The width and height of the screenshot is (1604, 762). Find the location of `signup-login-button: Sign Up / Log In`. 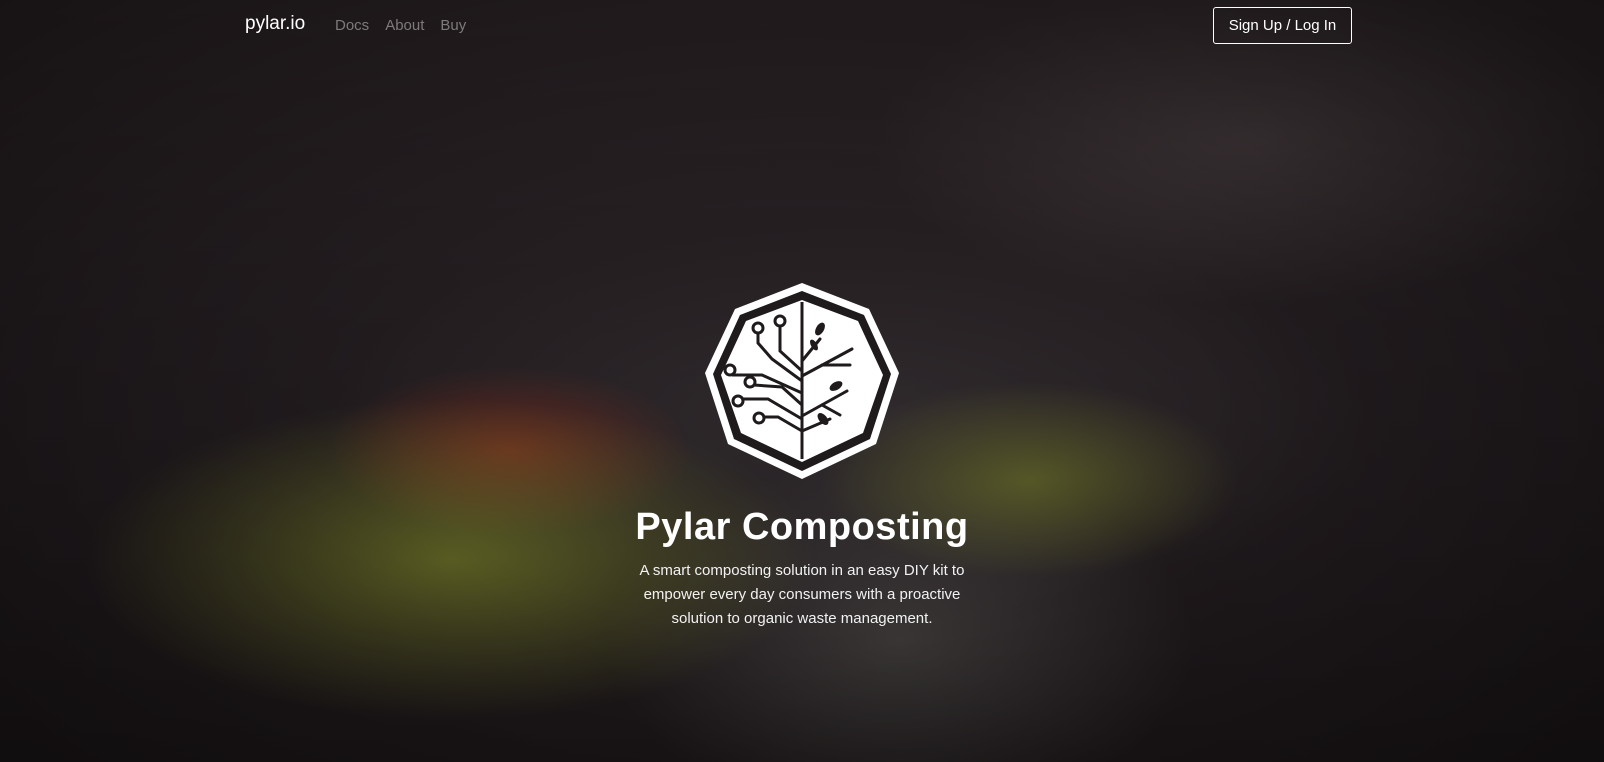

signup-login-button: Sign Up / Log In is located at coordinates (1282, 25).